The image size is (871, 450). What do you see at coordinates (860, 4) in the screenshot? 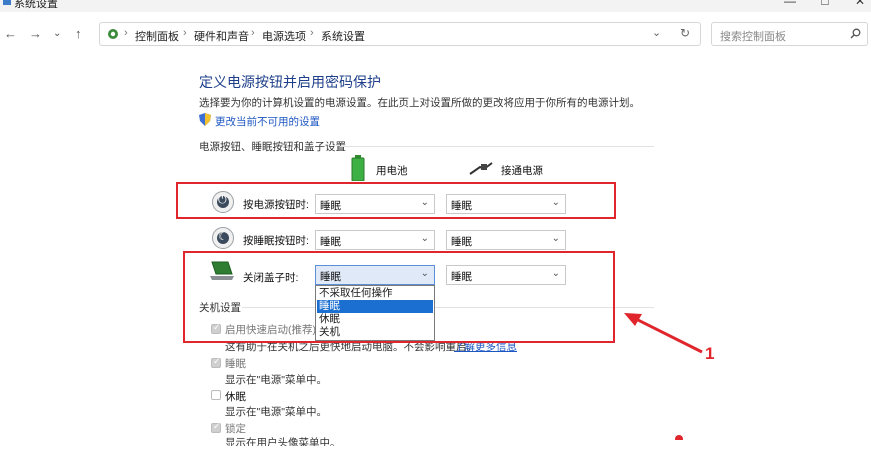
I see `close-icon: ✕` at bounding box center [860, 4].